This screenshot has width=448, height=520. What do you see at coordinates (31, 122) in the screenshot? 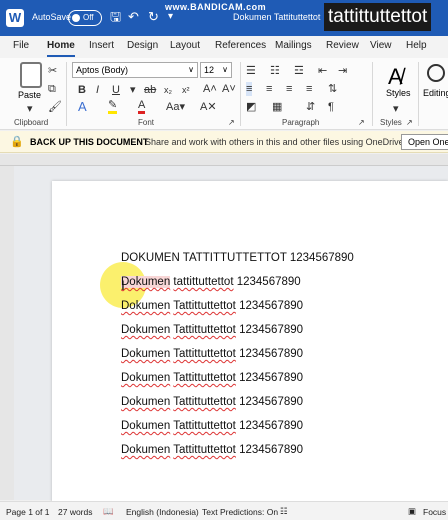
I see `clipboard-group-label: Clipboard` at bounding box center [31, 122].